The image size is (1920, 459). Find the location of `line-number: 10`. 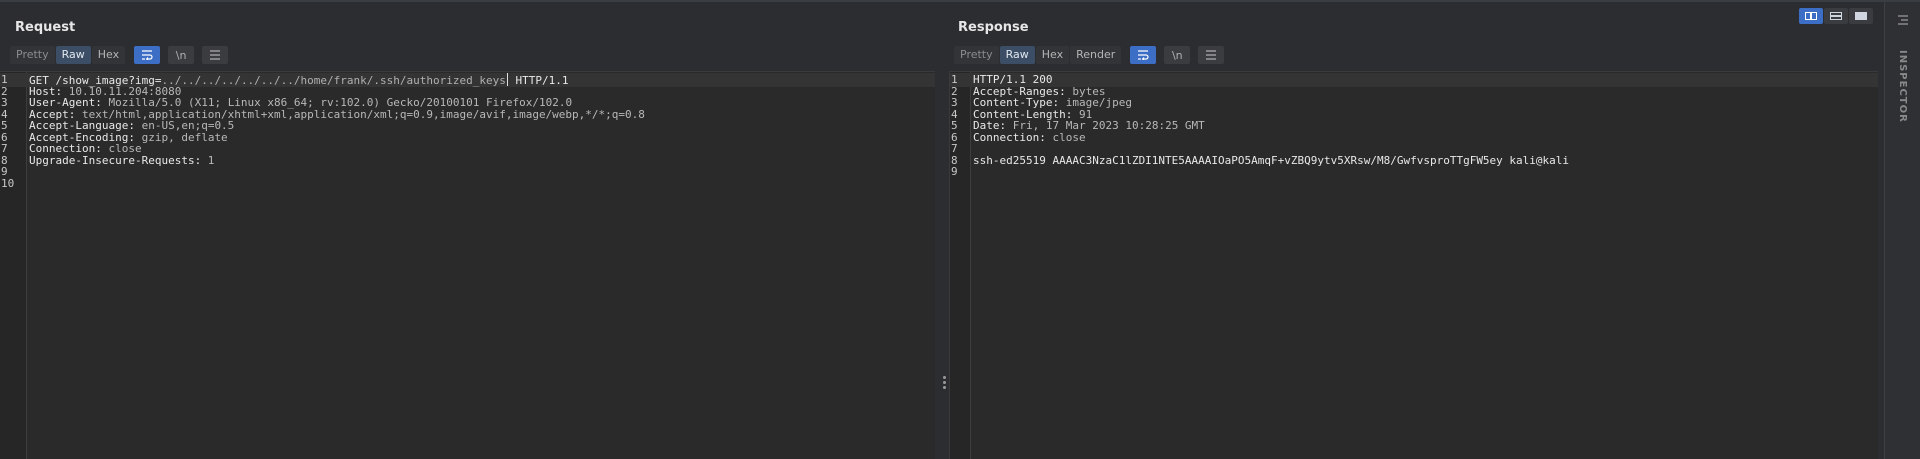

line-number: 10 is located at coordinates (8, 183).